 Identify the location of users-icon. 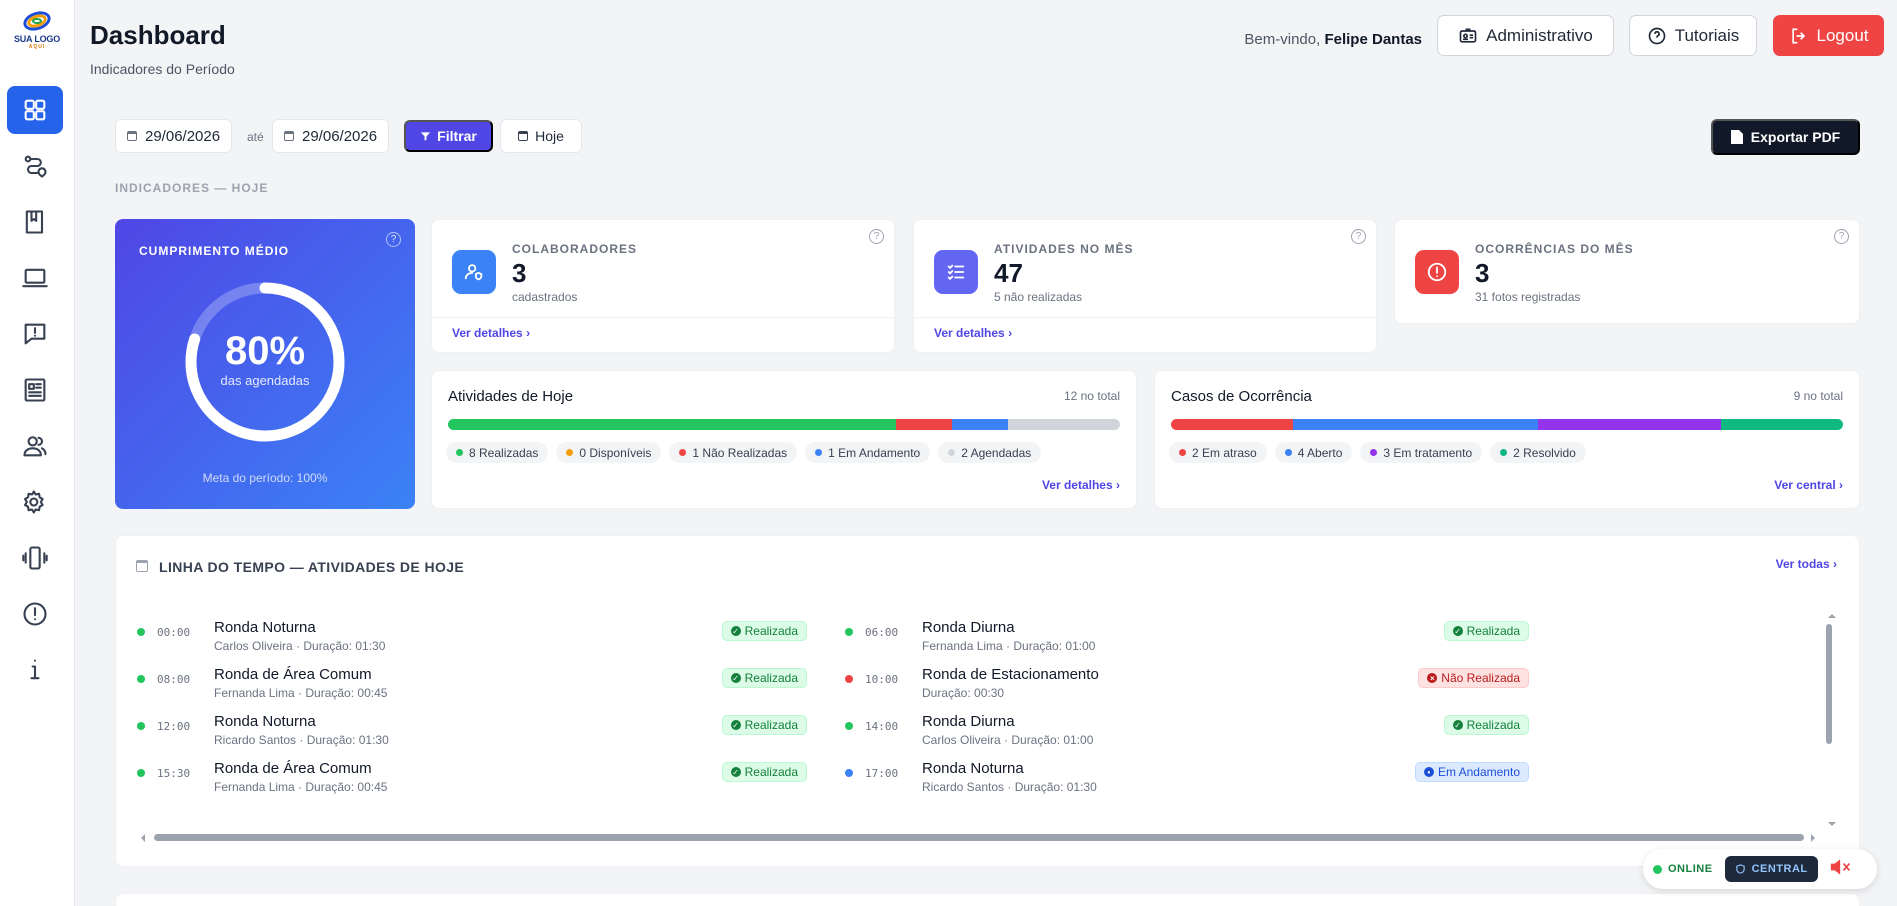
(35, 446).